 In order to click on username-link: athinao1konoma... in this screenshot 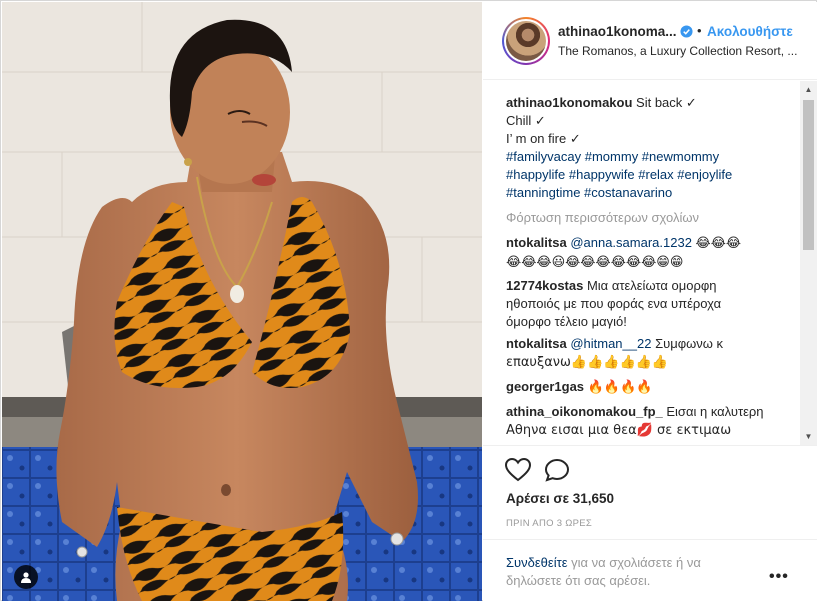, I will do `click(617, 31)`.